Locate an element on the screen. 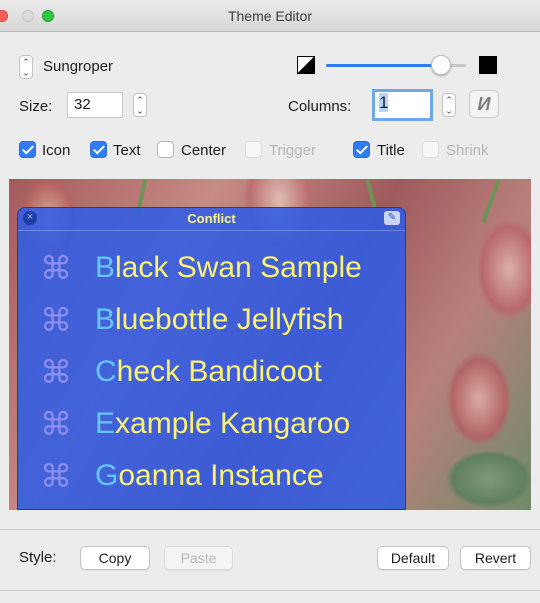 Image resolution: width=540 pixels, height=603 pixels. contrast-icon is located at coordinates (306, 65).